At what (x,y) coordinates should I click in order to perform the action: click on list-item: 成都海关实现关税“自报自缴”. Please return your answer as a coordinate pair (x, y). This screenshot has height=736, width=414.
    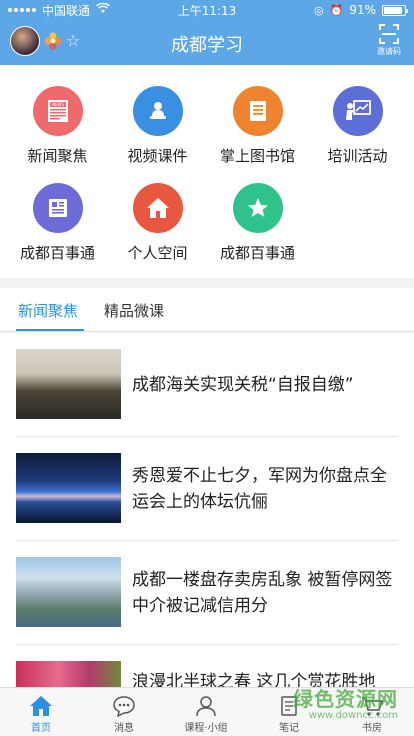
    Looking at the image, I should click on (207, 385).